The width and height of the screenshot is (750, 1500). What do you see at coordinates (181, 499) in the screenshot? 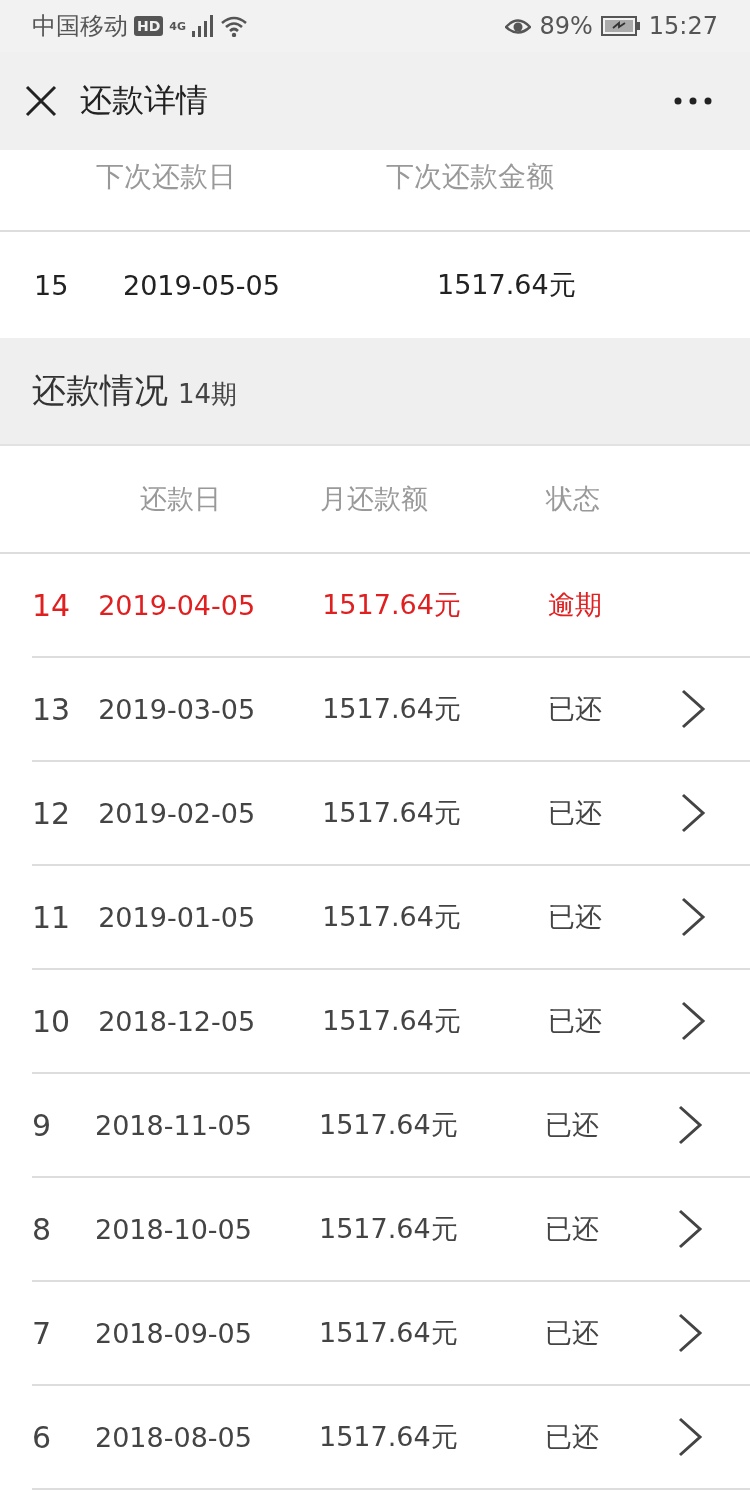
I see `column-header: 还款日` at bounding box center [181, 499].